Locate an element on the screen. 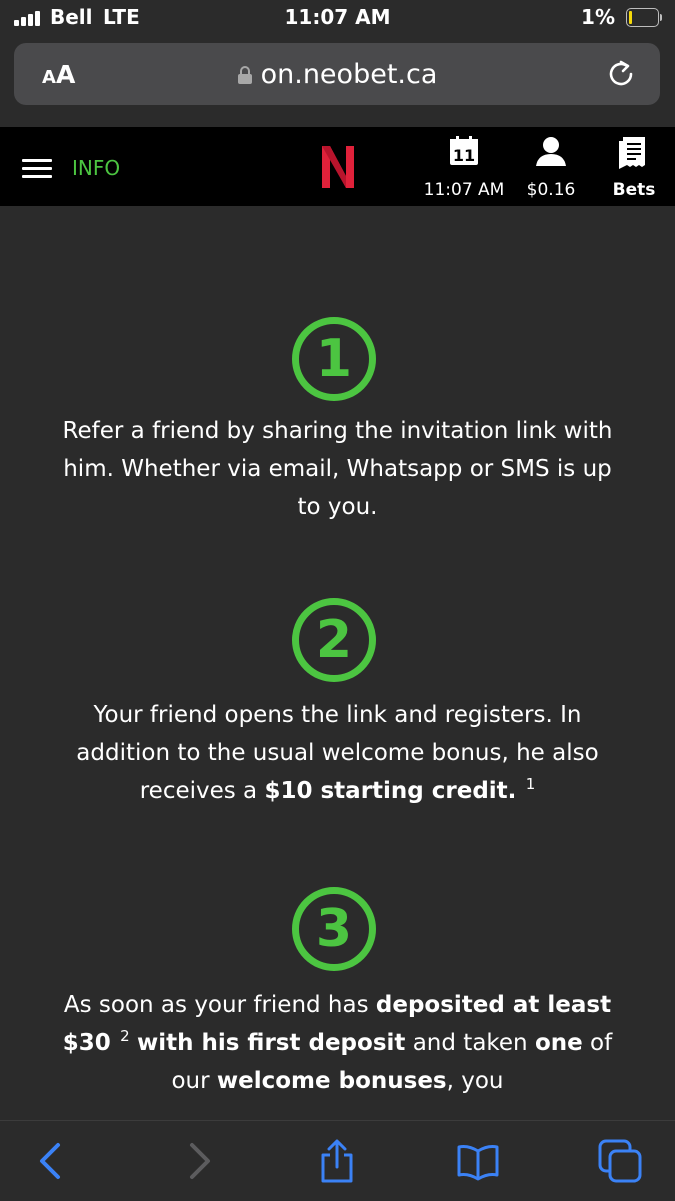 Image resolution: width=675 pixels, height=1201 pixels. header-time: 11:07 AM is located at coordinates (464, 190).